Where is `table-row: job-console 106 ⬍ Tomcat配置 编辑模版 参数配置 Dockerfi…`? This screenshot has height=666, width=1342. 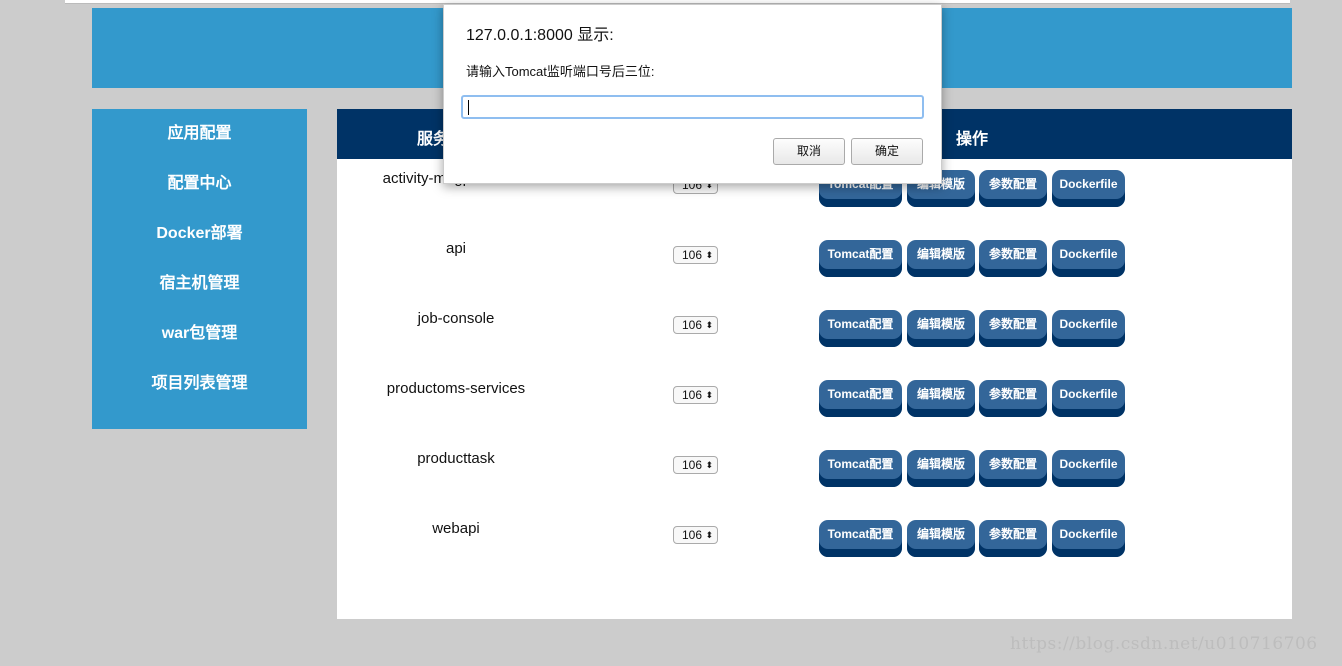
table-row: job-console 106 ⬍ Tomcat配置 编辑模版 参数配置 Dockerfi… is located at coordinates (814, 345).